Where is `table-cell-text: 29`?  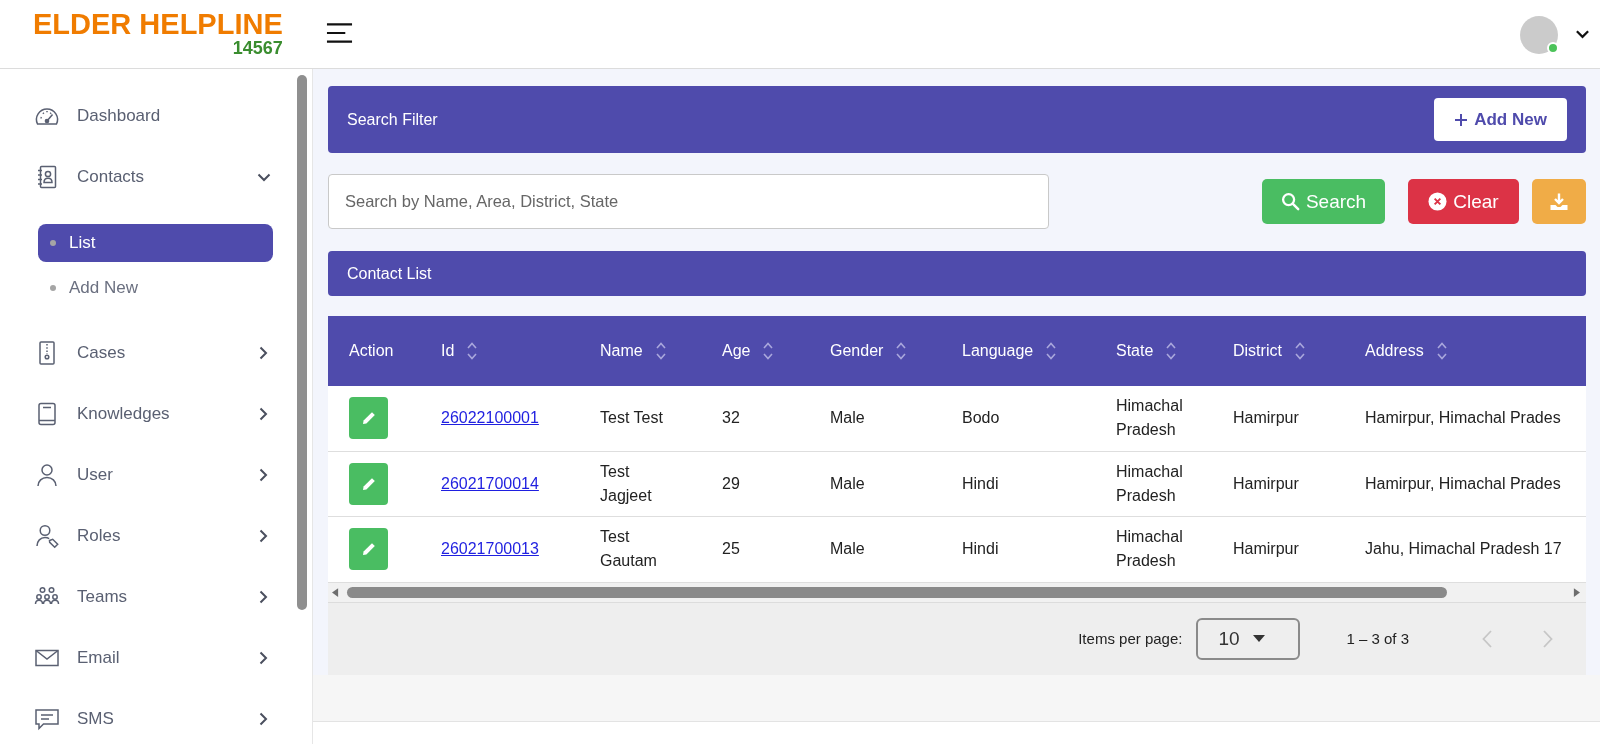
table-cell-text: 29 is located at coordinates (731, 483).